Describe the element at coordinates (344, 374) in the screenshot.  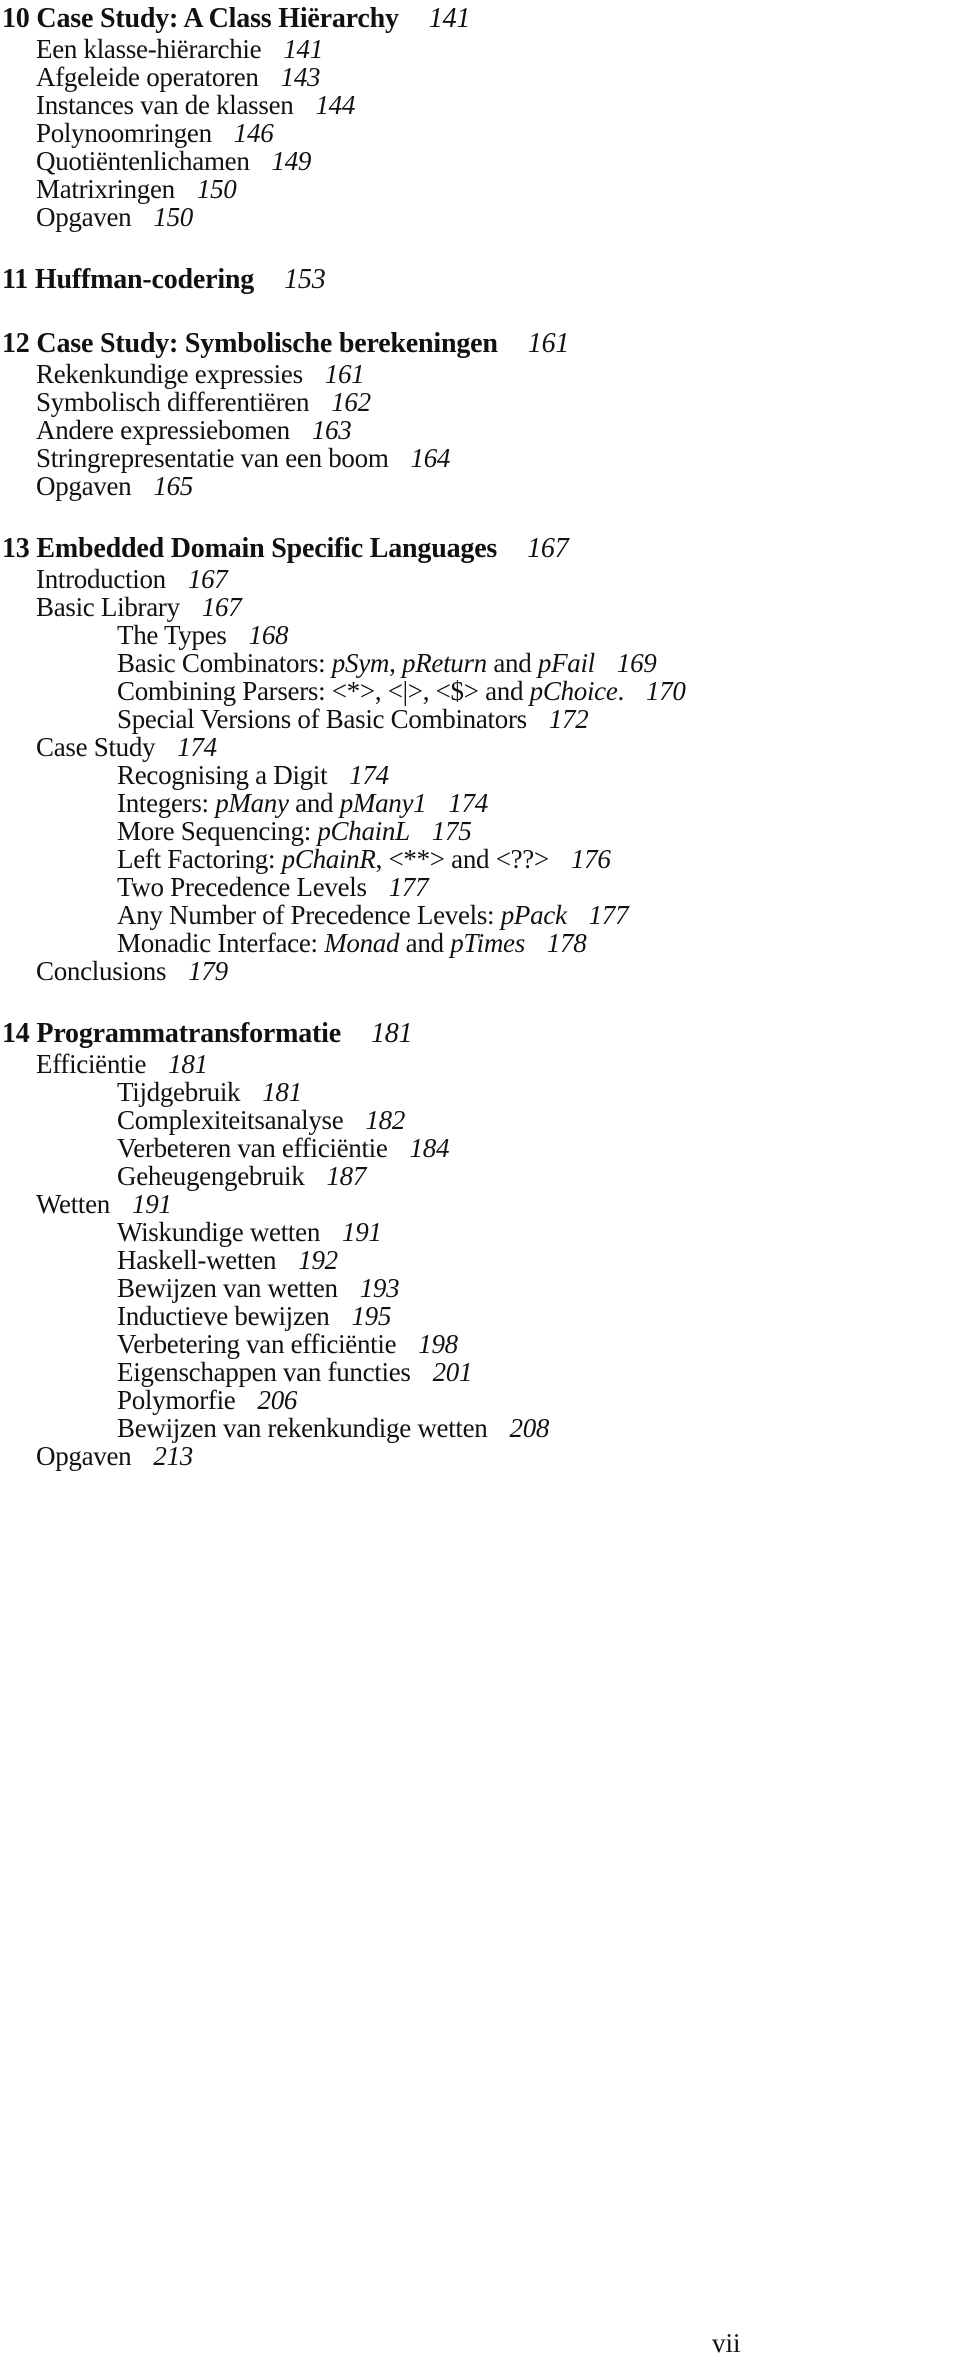
I see `entry-page-number: 161` at that location.